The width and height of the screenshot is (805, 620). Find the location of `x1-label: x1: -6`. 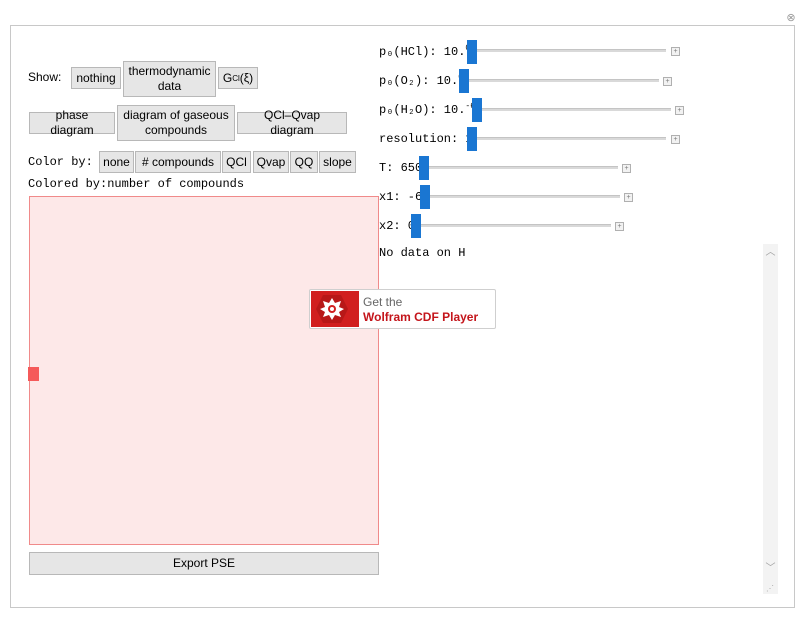

x1-label: x1: -6 is located at coordinates (401, 197).